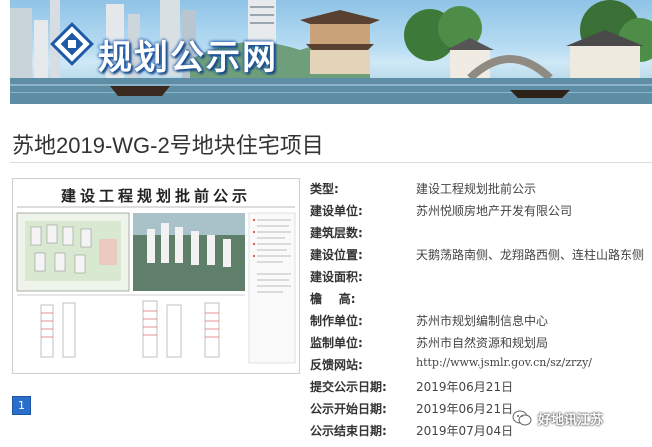 This screenshot has width=652, height=447. What do you see at coordinates (522, 418) in the screenshot?
I see `wechat-icon` at bounding box center [522, 418].